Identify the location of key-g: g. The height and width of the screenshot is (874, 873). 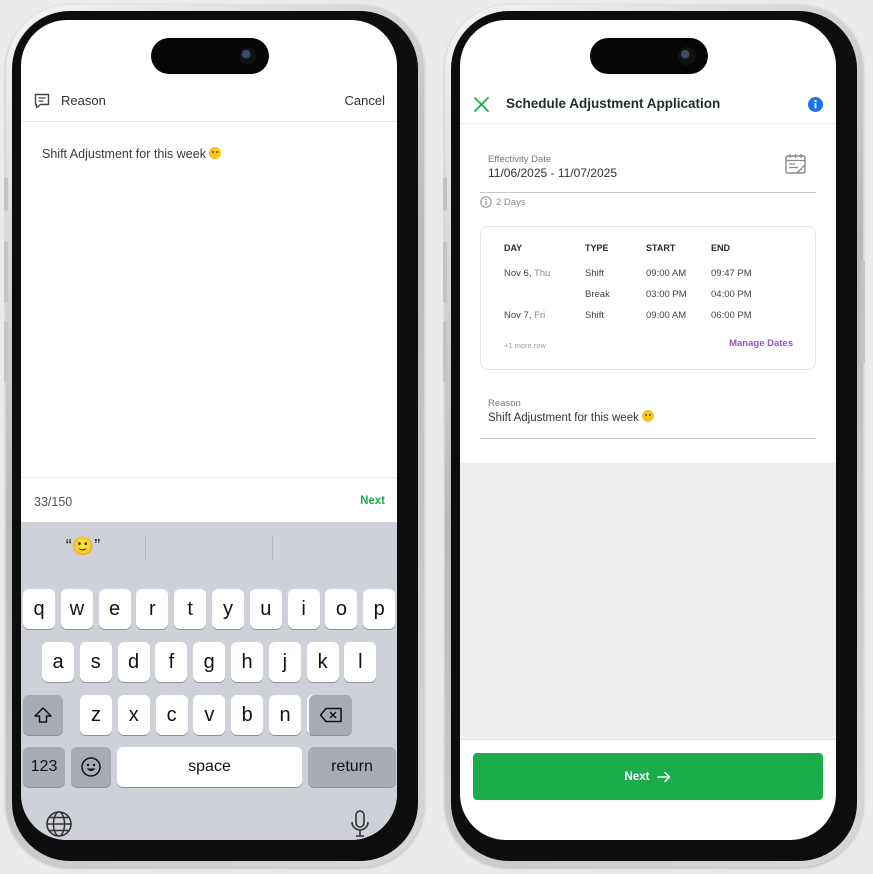
(209, 662).